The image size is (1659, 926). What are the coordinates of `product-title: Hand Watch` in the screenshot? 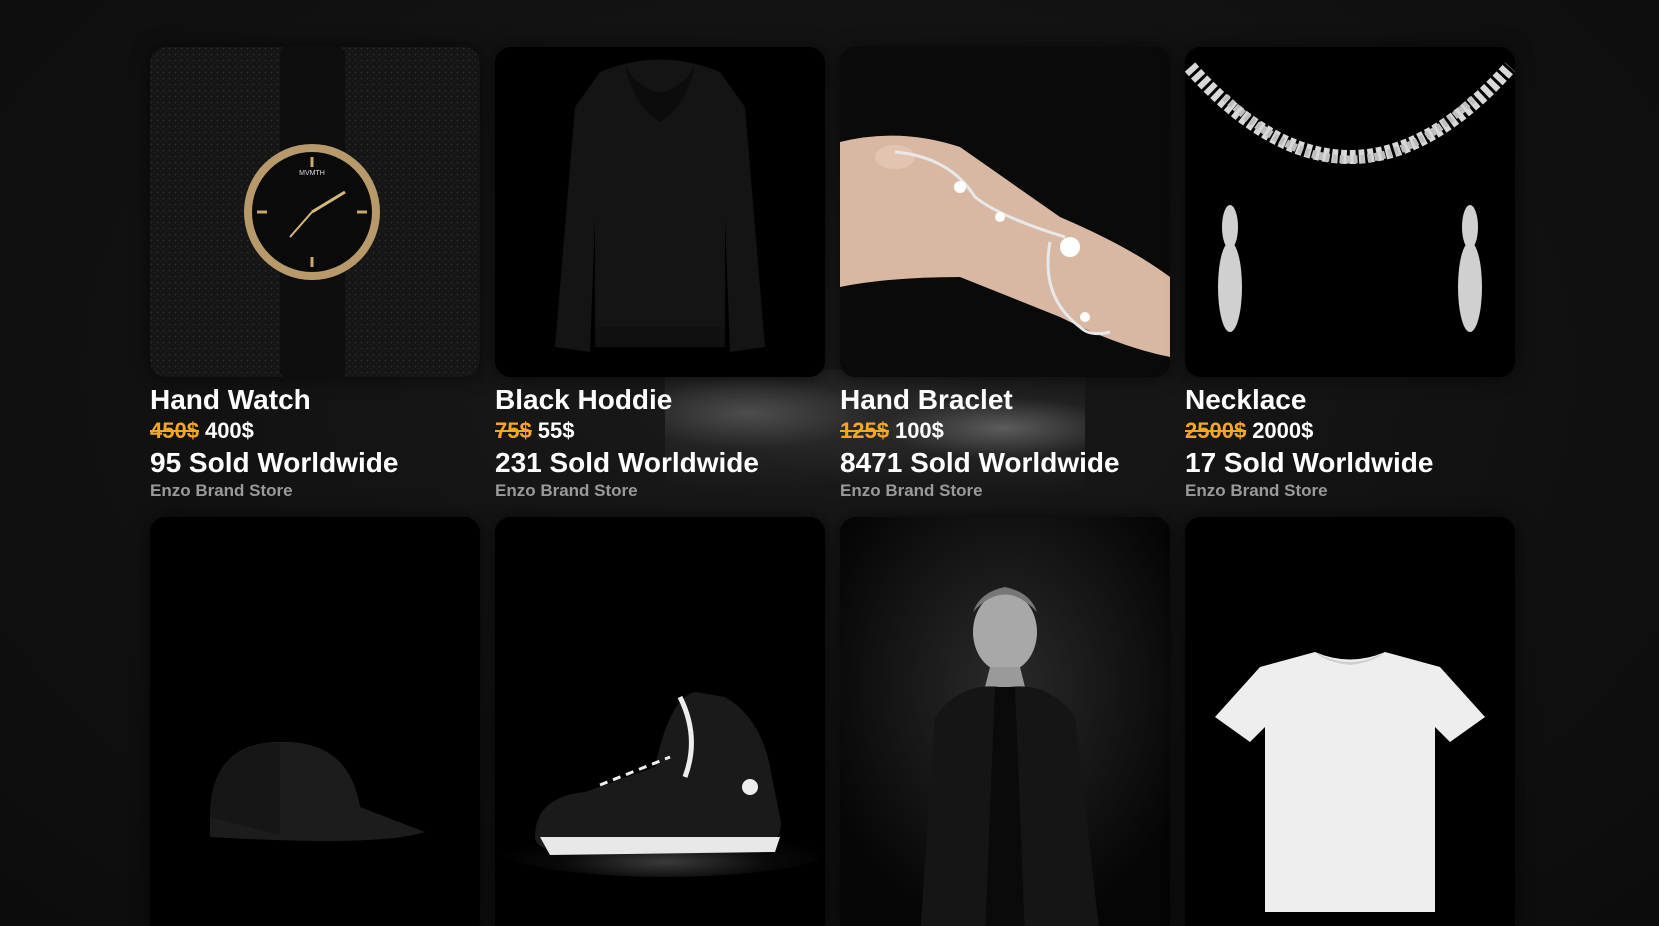 It's located at (315, 400).